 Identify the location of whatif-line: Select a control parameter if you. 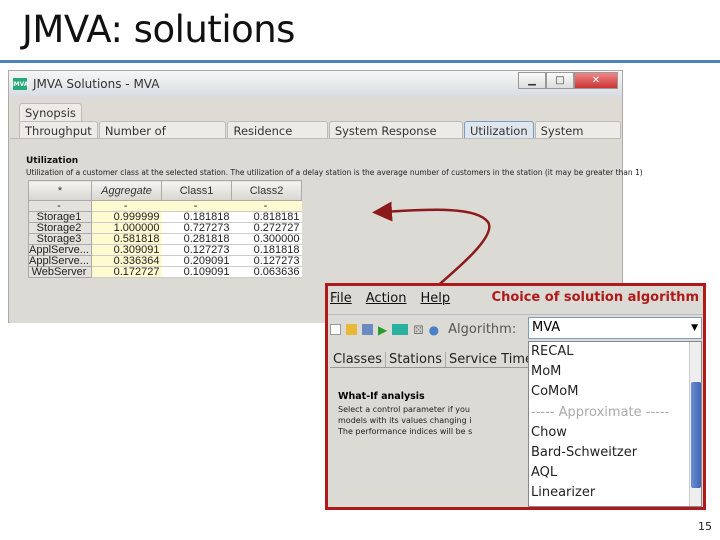
(404, 409).